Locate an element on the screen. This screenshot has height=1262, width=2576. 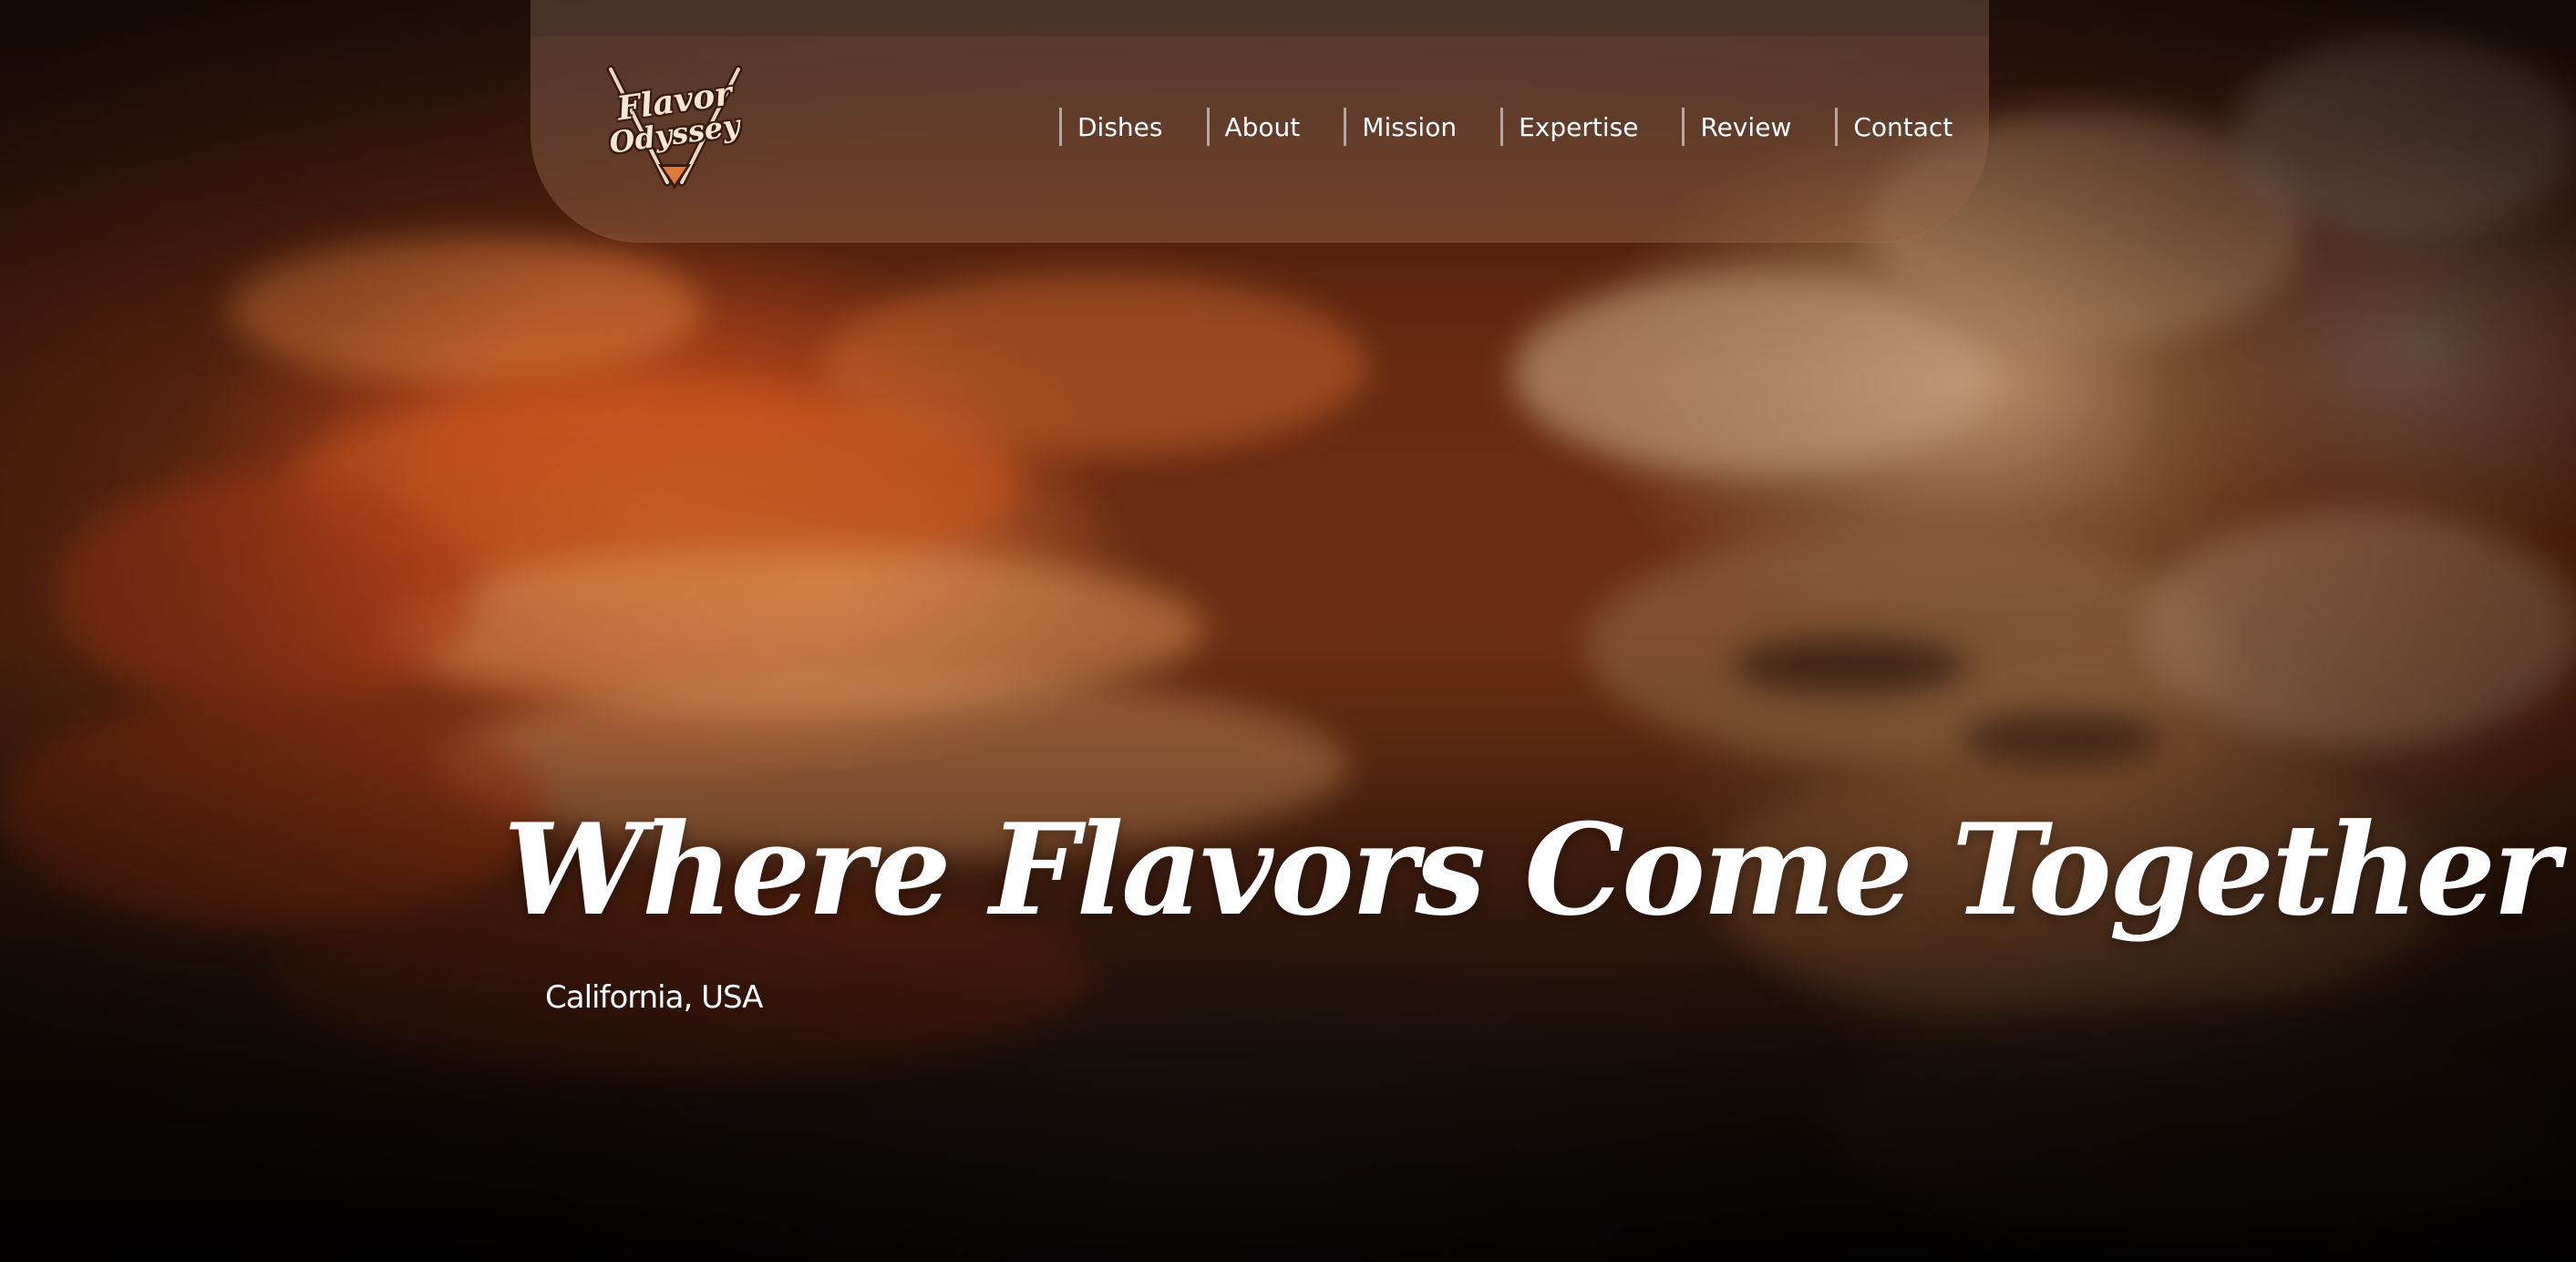
brand-logo: Flavor Odyssey is located at coordinates (674, 125).